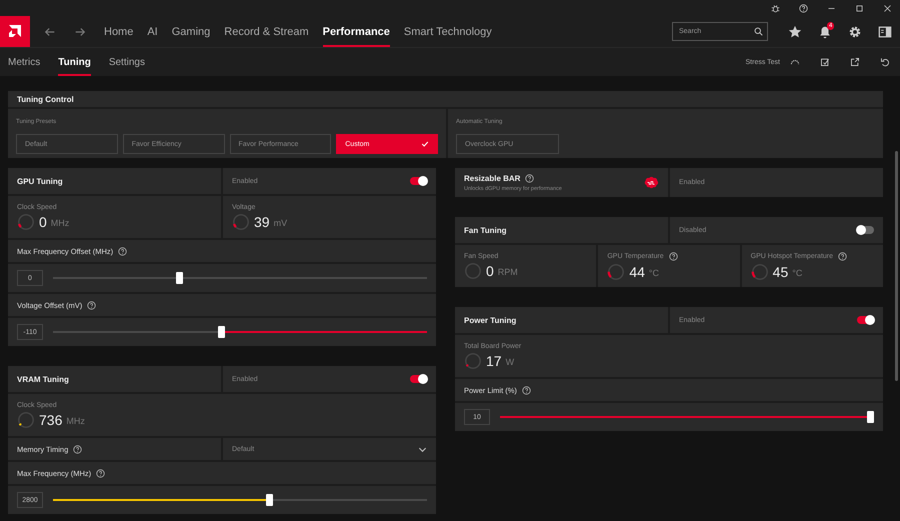 The image size is (900, 521). I want to click on metric-unit: W, so click(510, 361).